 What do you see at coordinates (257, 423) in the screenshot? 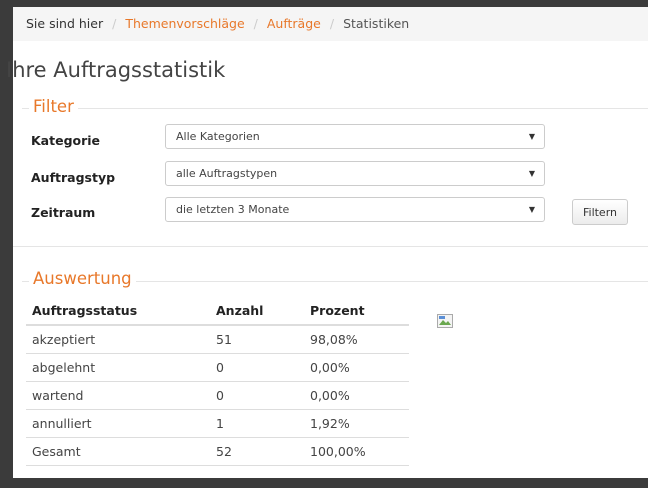
I see `anzahl-cell: 1` at bounding box center [257, 423].